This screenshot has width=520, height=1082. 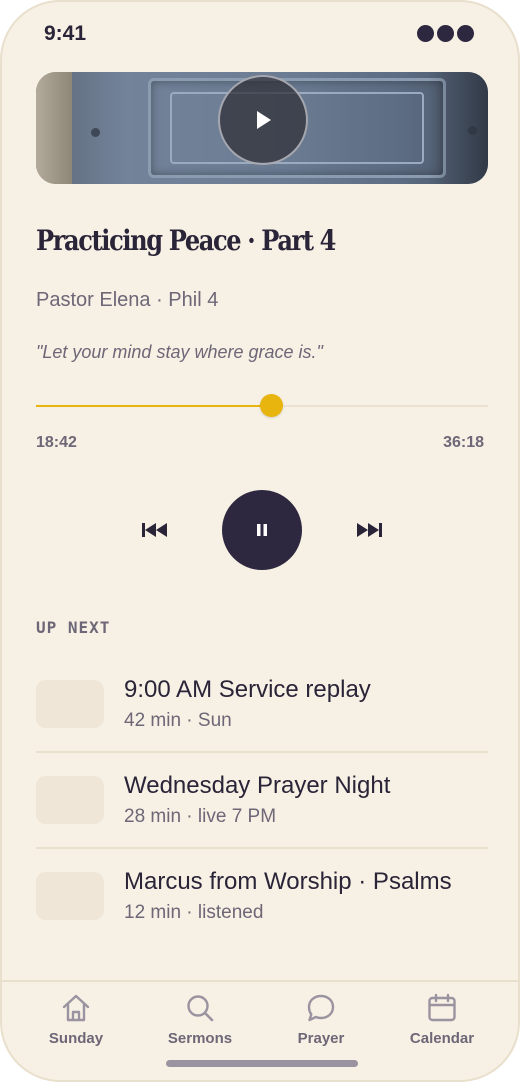 I want to click on artwork-wall, so click(x=54, y=128).